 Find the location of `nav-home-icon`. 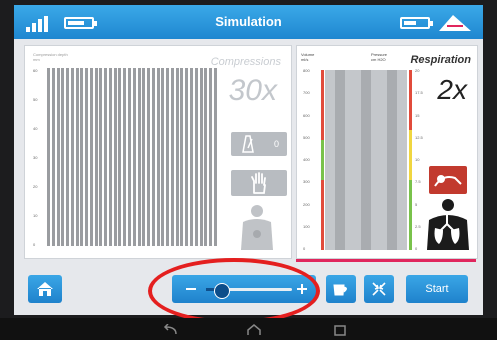

nav-home-icon is located at coordinates (254, 330).